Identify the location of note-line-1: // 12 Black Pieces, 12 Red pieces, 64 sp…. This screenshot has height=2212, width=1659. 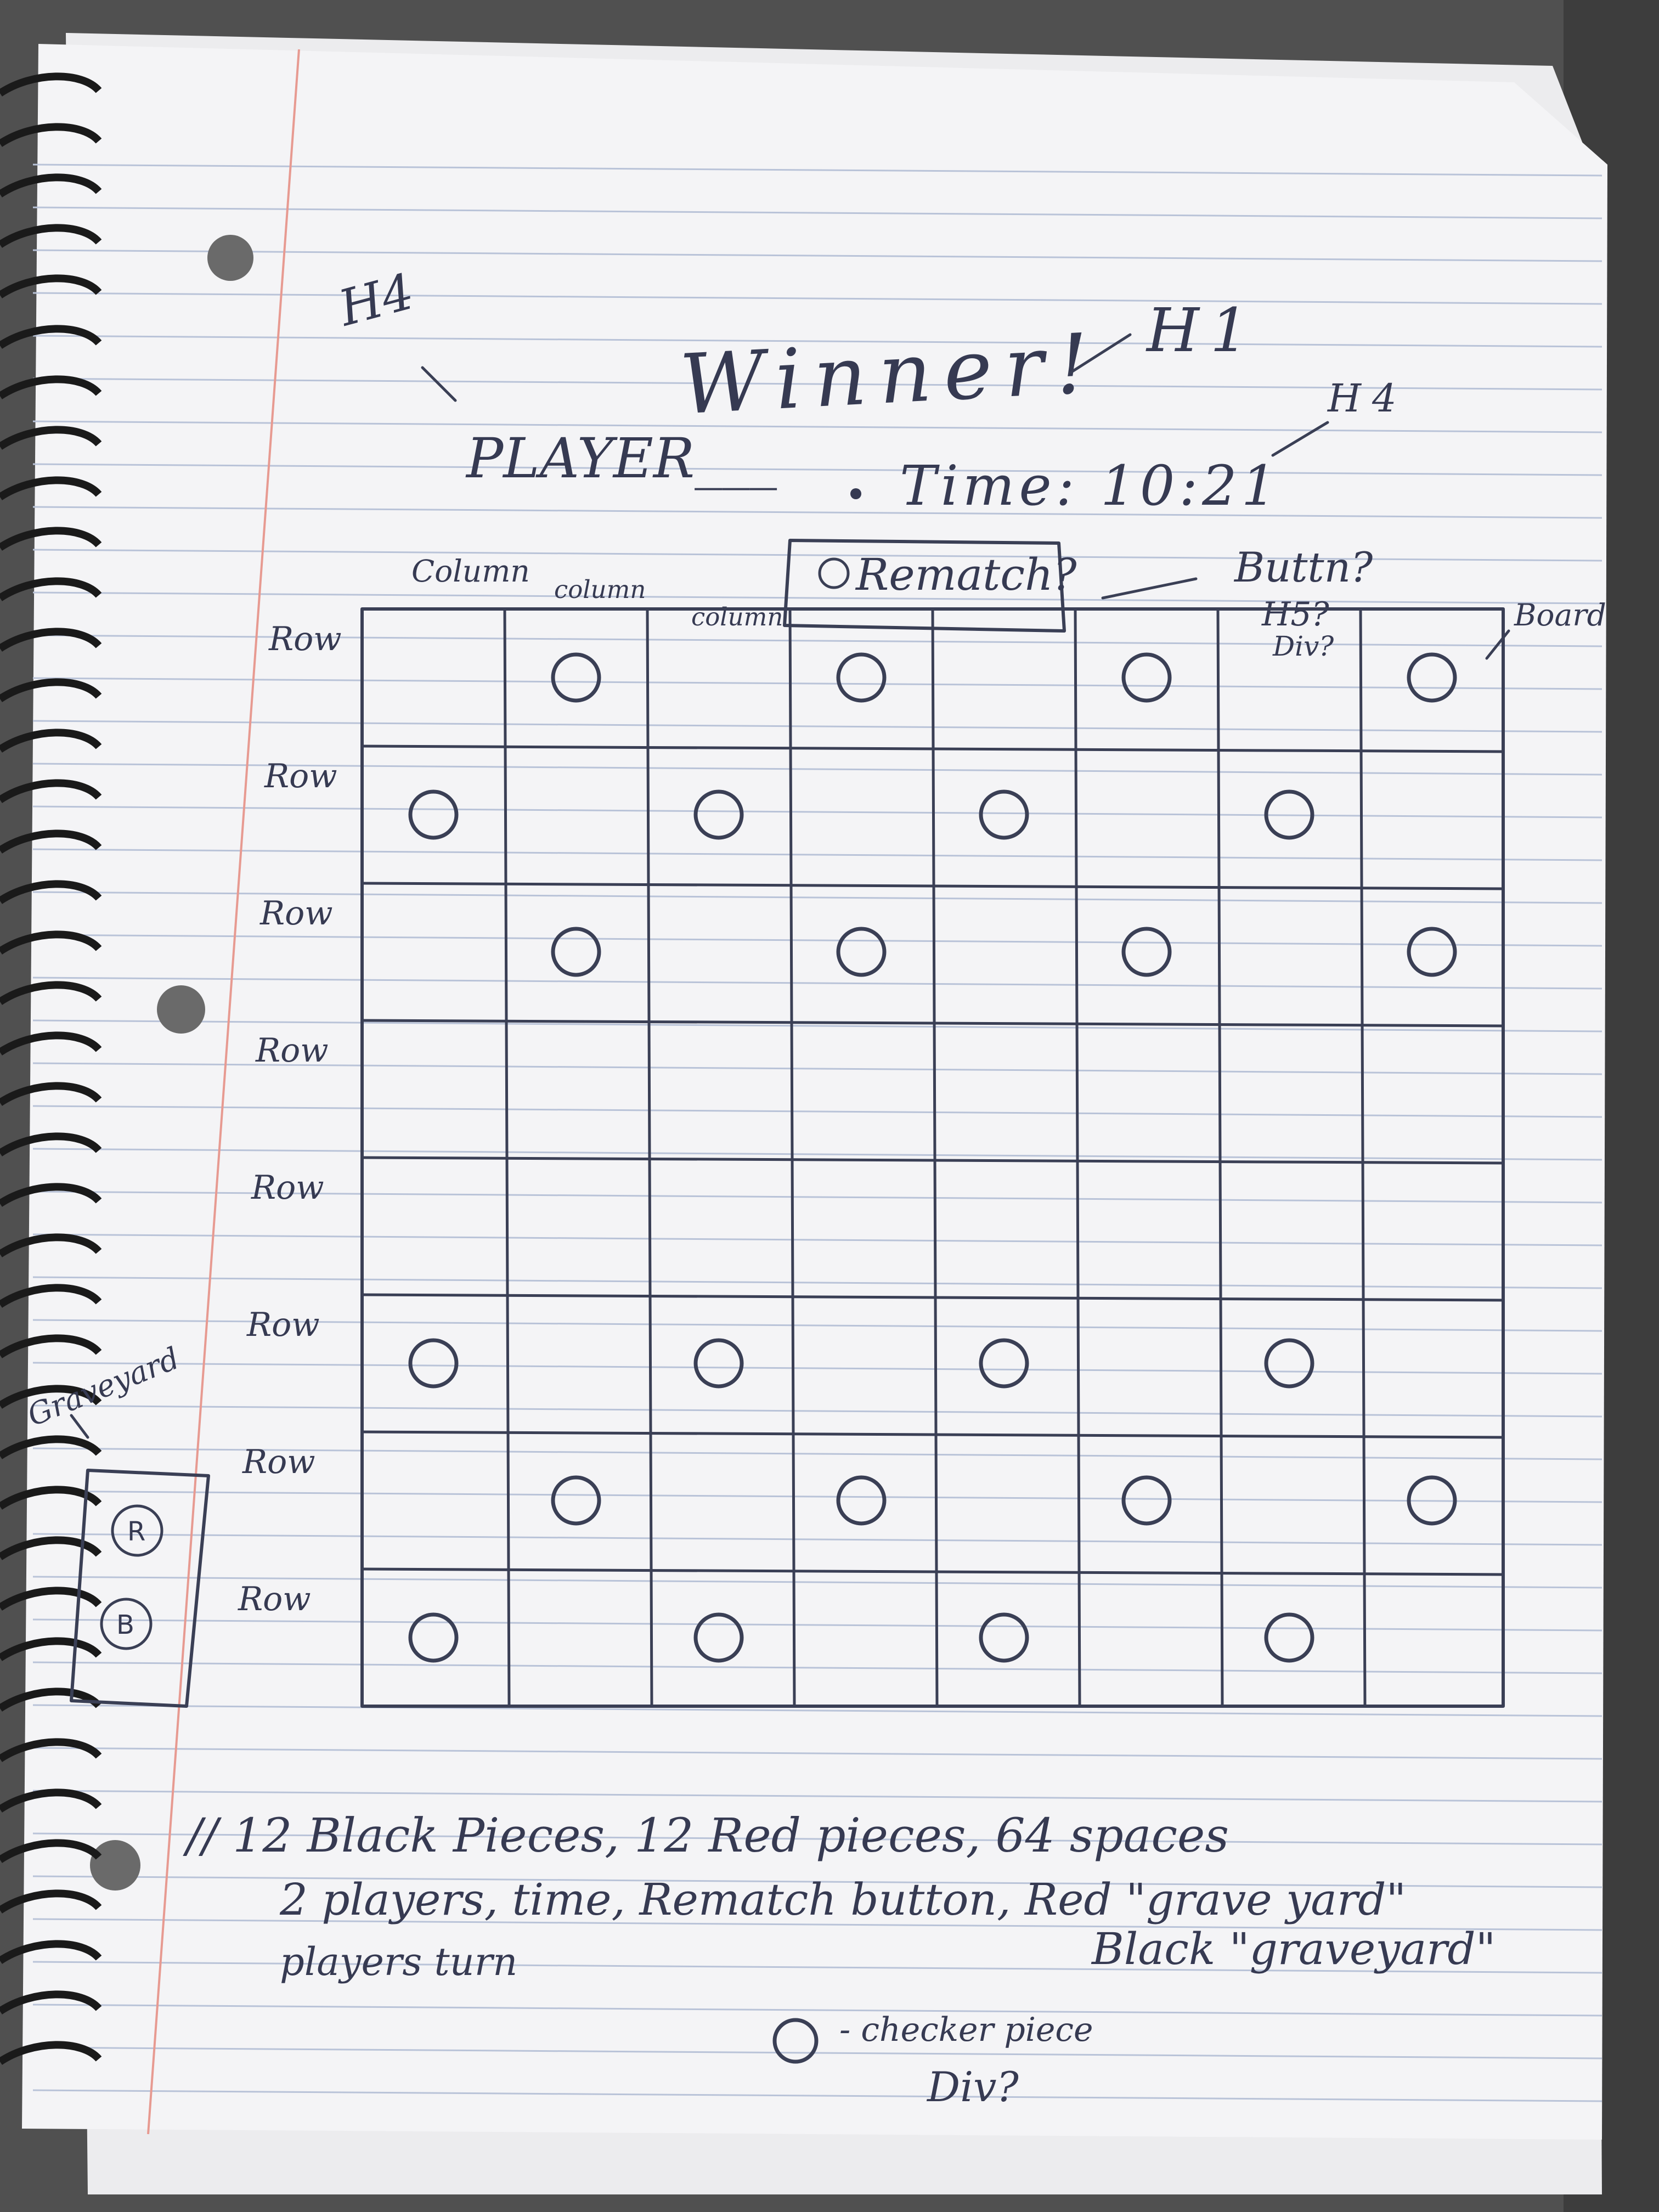
(706, 1836).